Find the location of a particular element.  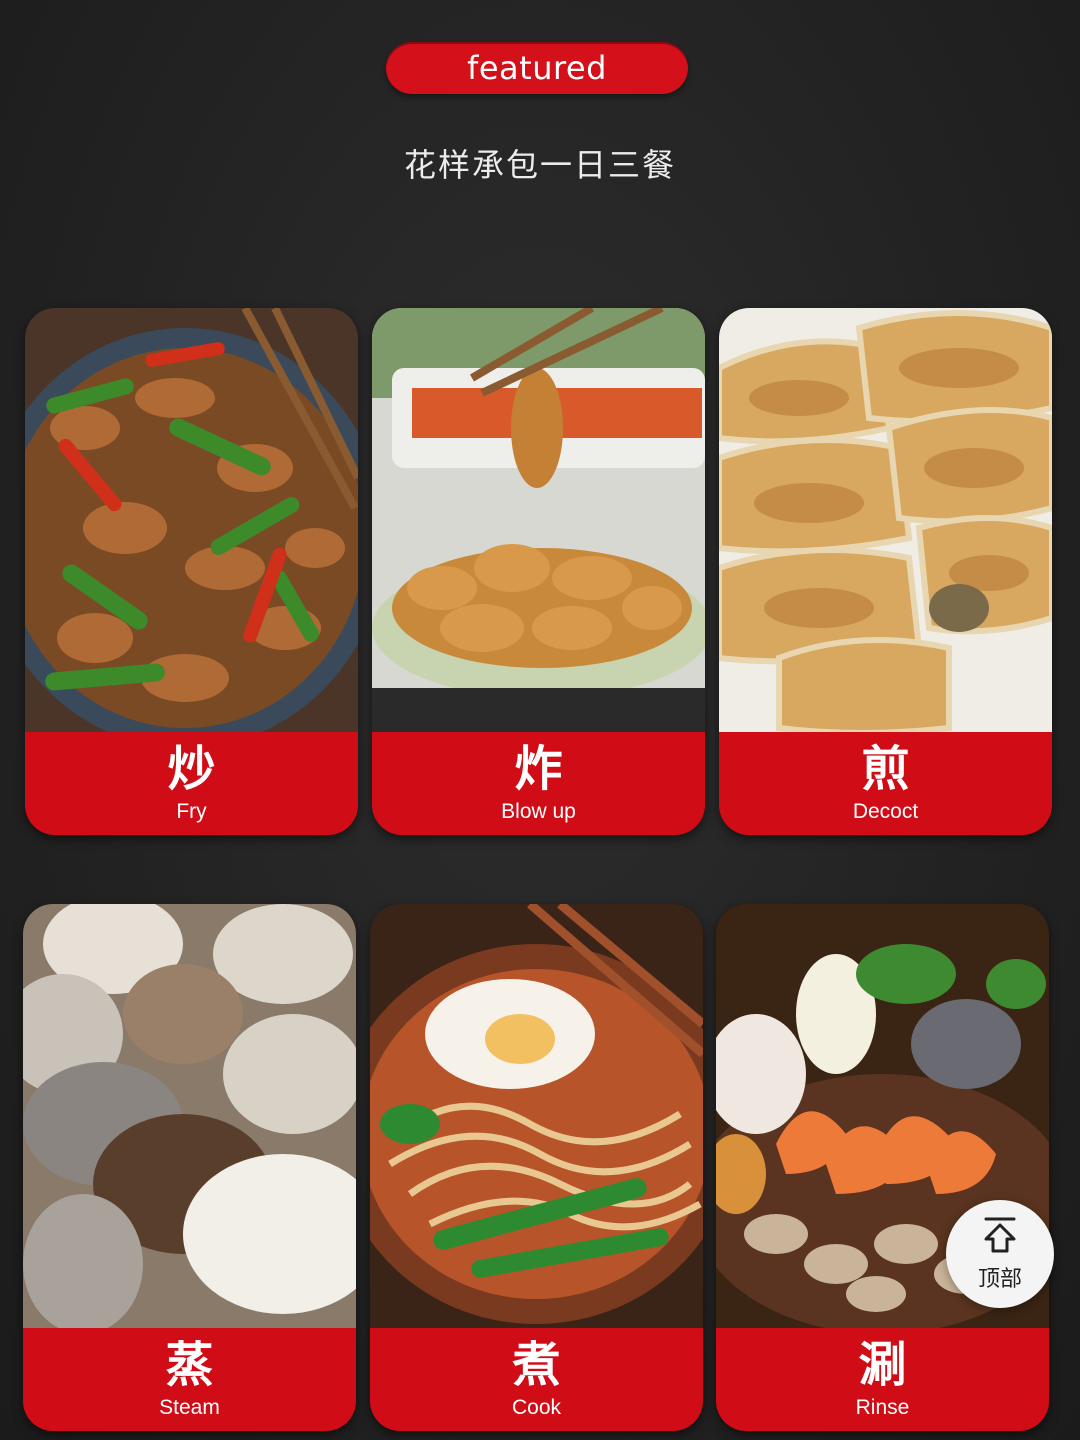

scroll-to-top-label: 顶部 is located at coordinates (999, 1279).